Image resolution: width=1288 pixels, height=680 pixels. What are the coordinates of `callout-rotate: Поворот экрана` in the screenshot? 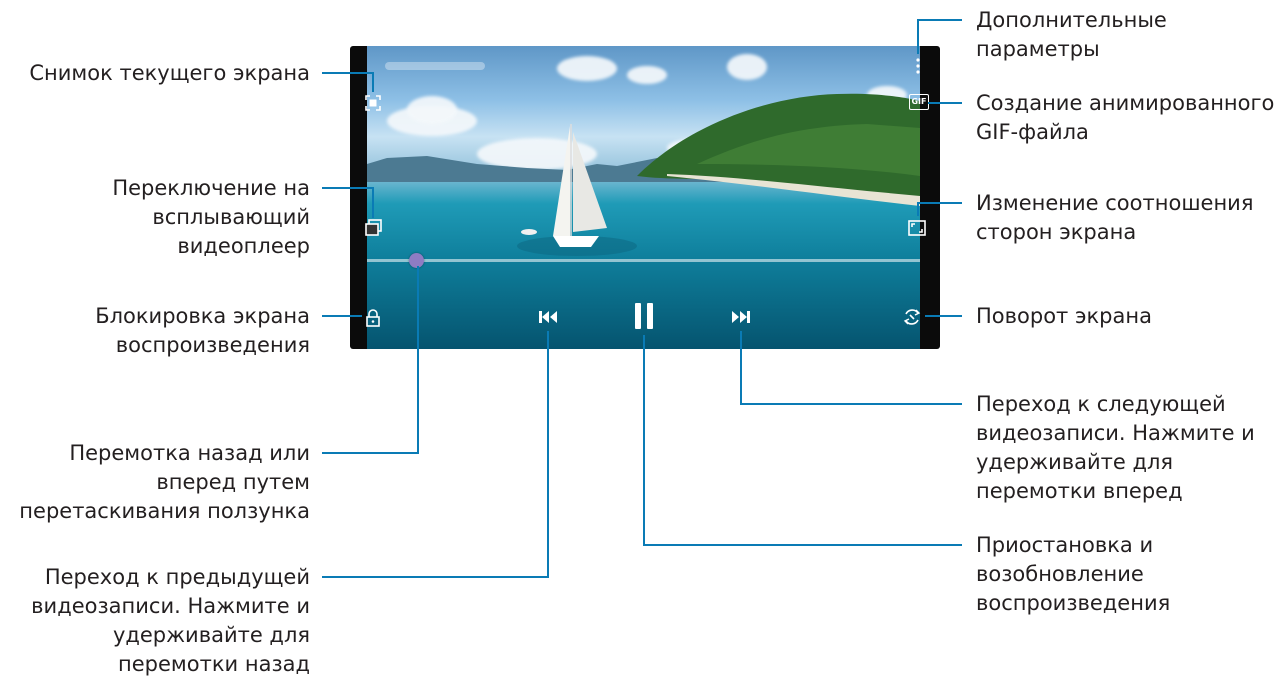 It's located at (1064, 316).